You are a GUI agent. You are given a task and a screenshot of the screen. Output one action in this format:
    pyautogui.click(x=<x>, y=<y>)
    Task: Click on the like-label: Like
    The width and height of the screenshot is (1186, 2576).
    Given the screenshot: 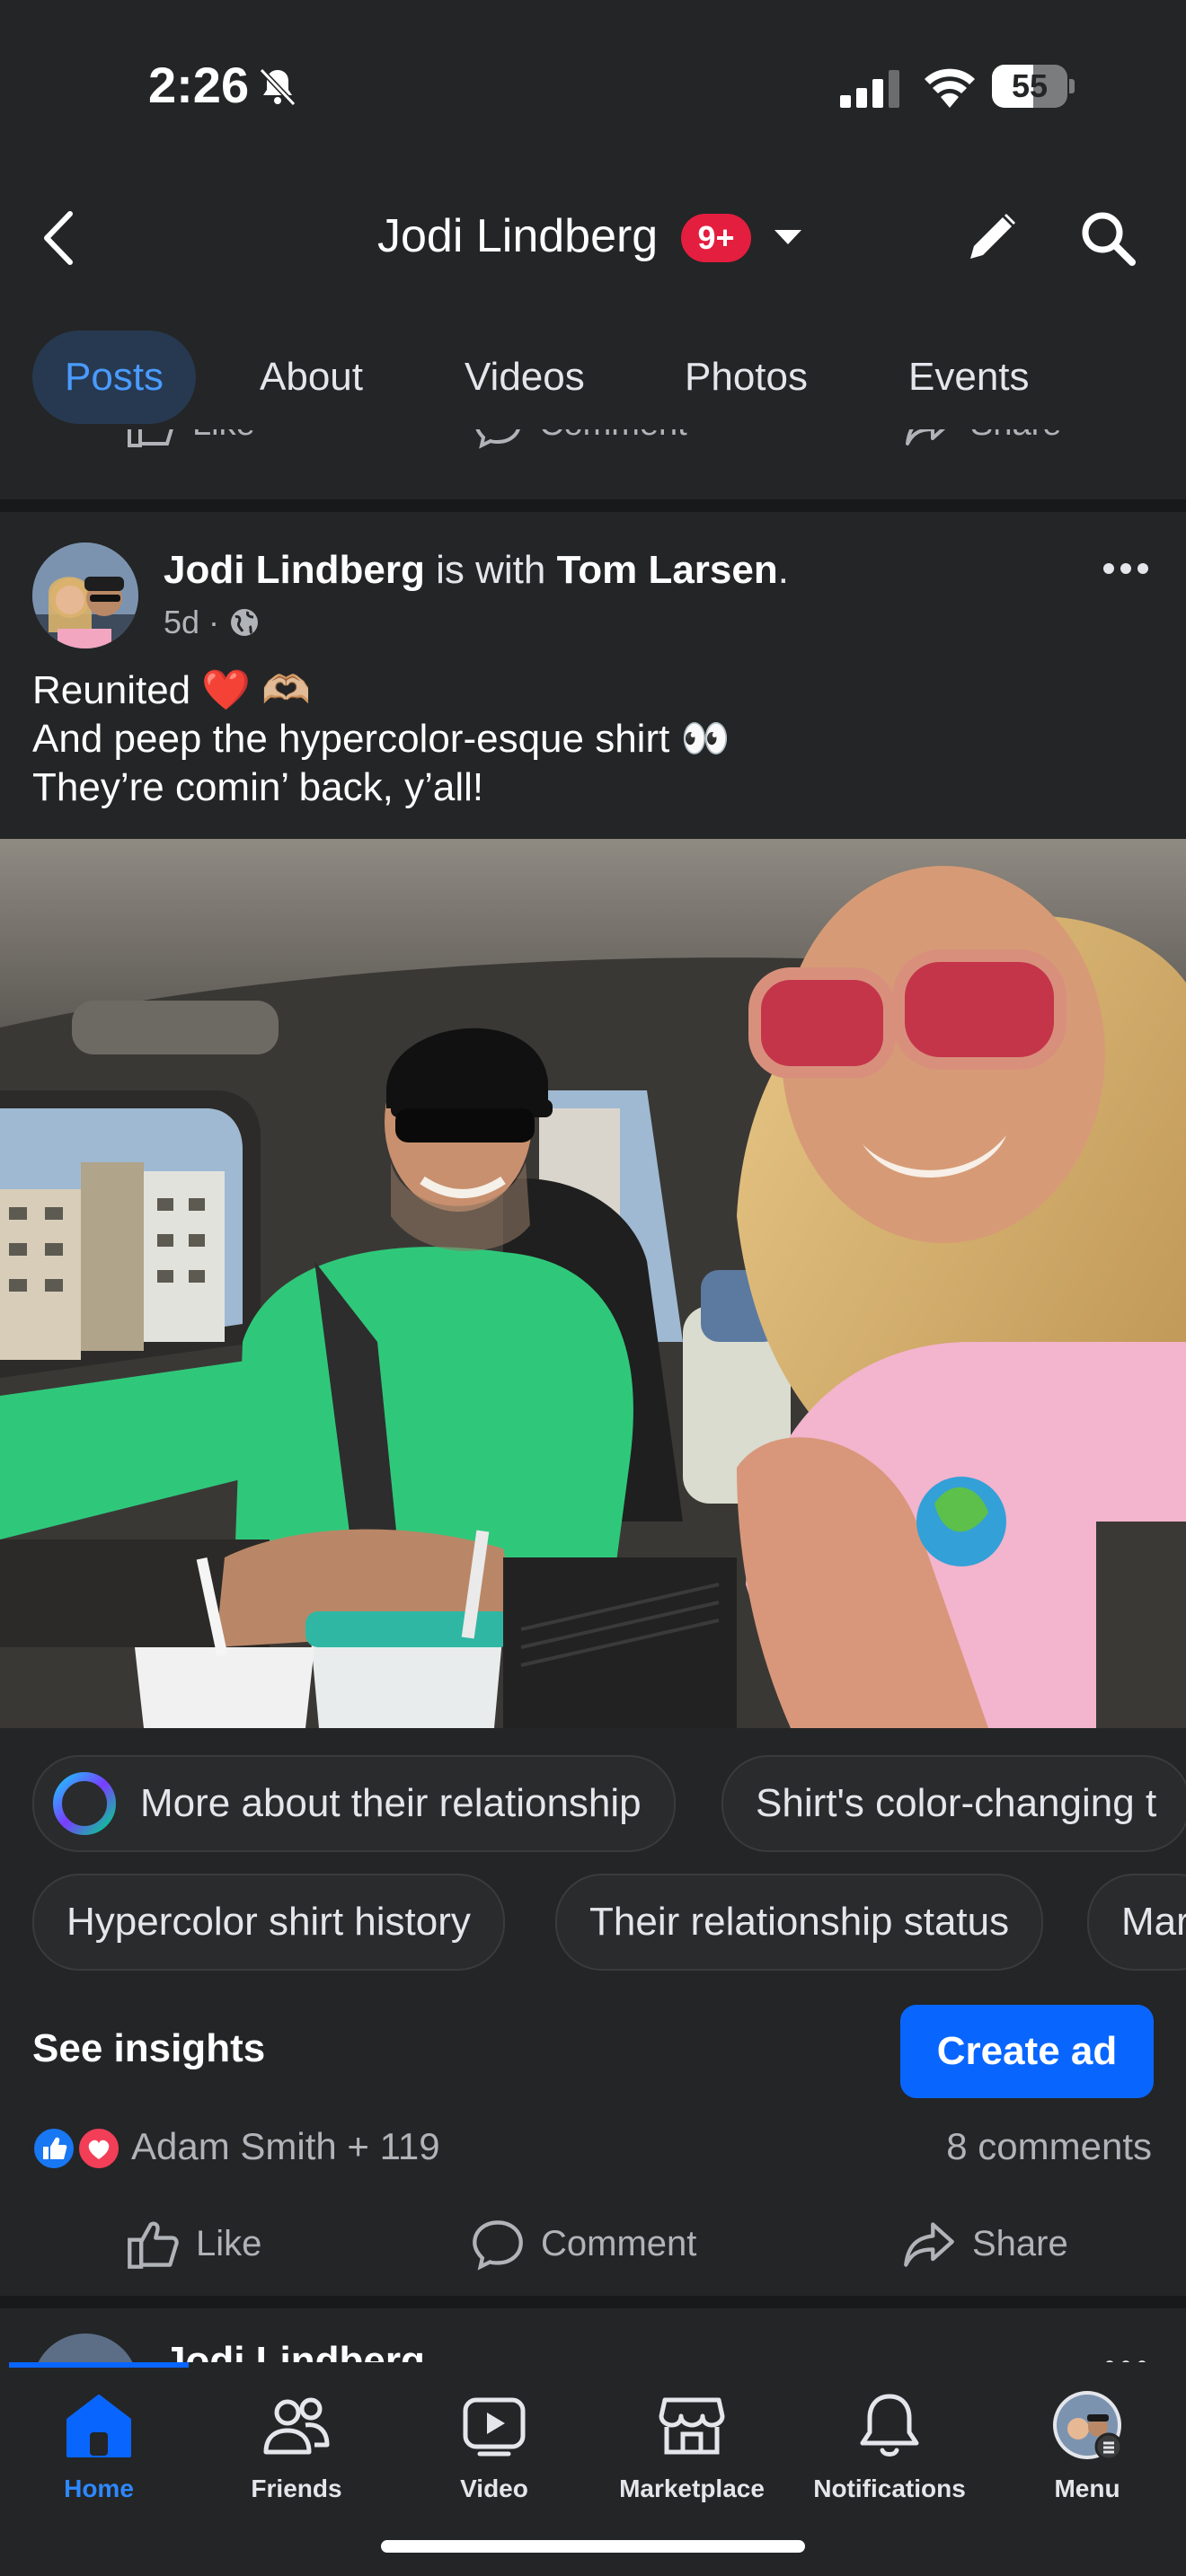 What is the action you would take?
    pyautogui.click(x=229, y=2243)
    